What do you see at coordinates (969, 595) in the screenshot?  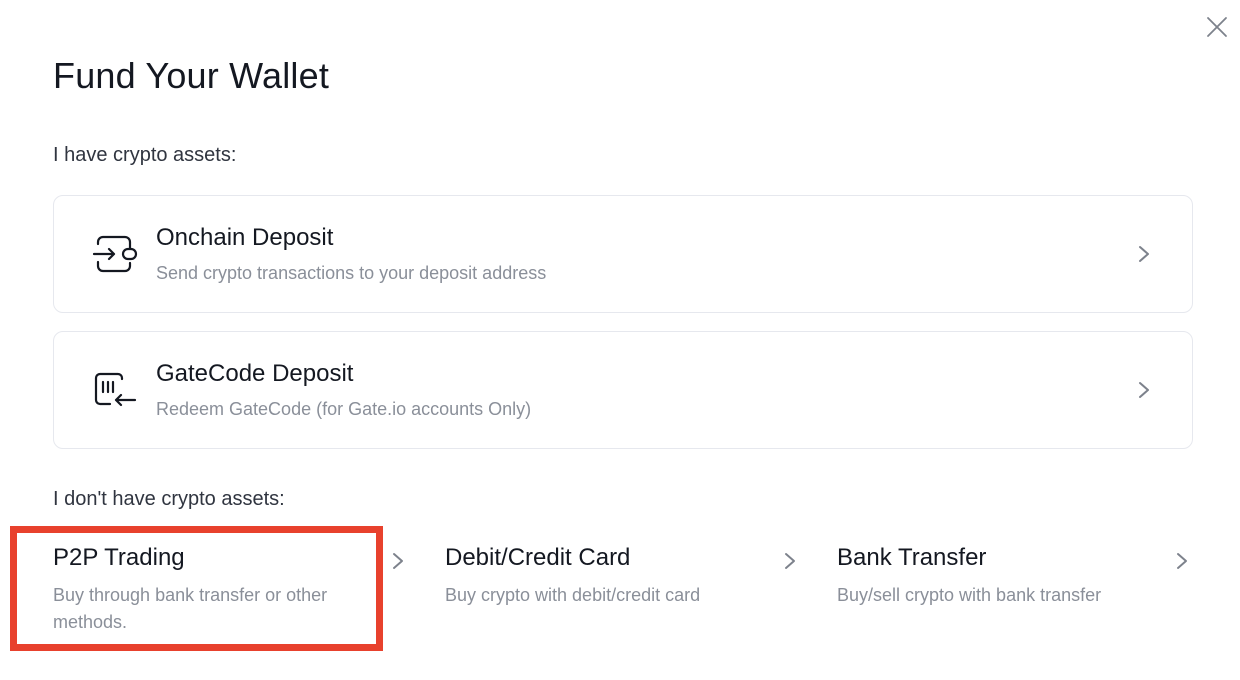 I see `bank-transfer-description: Buy/sell crypto with bank transfer` at bounding box center [969, 595].